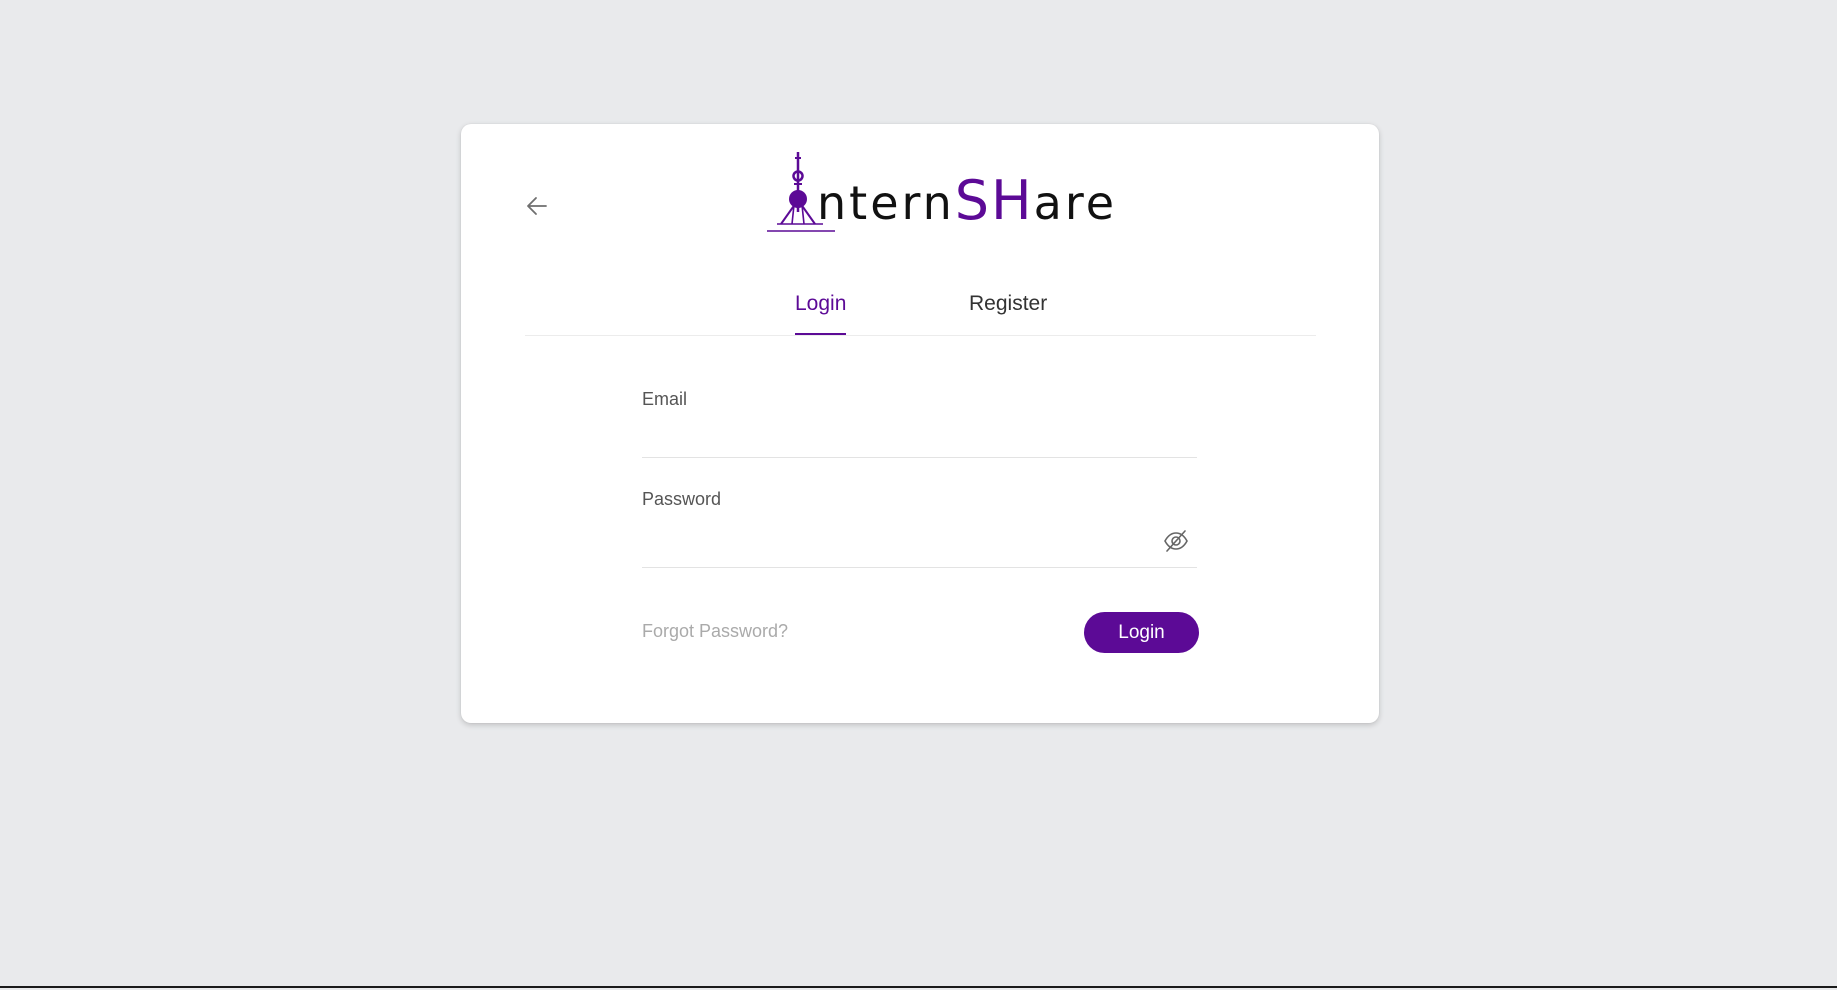 This screenshot has height=990, width=1837. Describe the element at coordinates (682, 499) in the screenshot. I see `password-label: Password` at that location.